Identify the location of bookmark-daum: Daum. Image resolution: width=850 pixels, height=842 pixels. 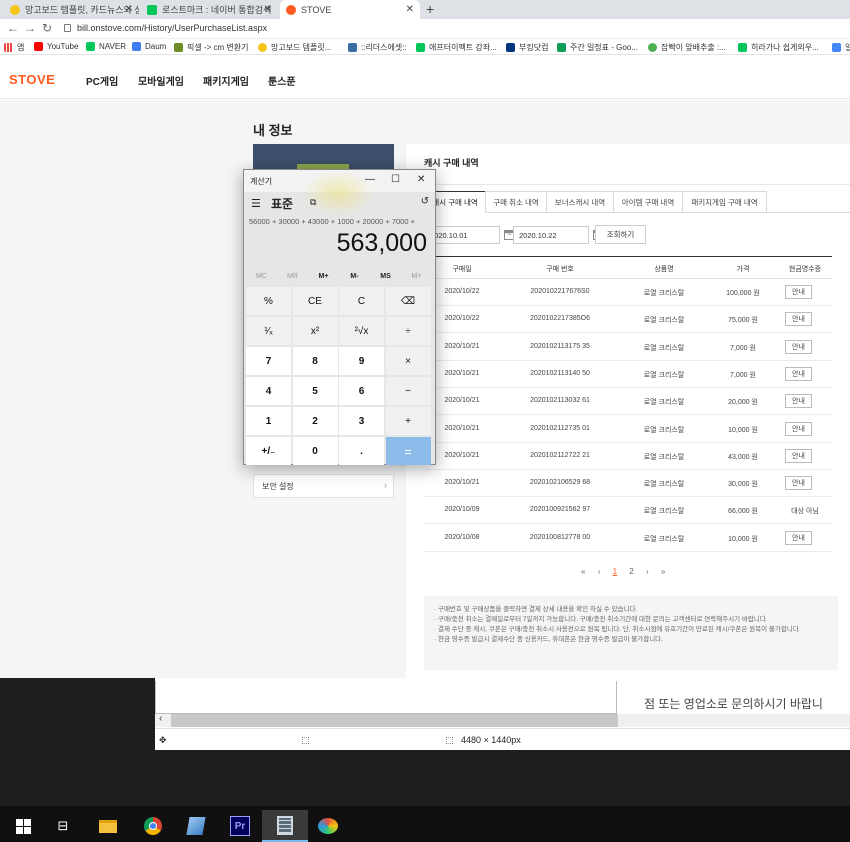
(149, 46).